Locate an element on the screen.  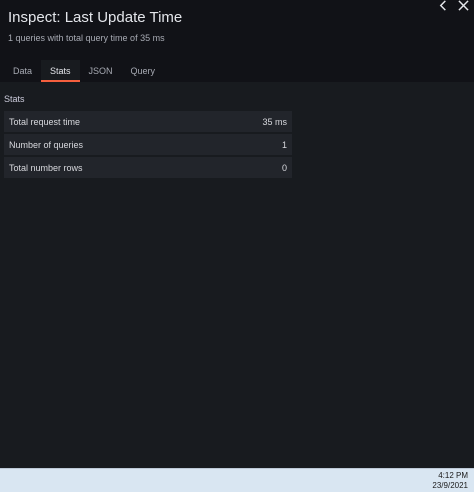
stat-label: Total number rows is located at coordinates (46, 167).